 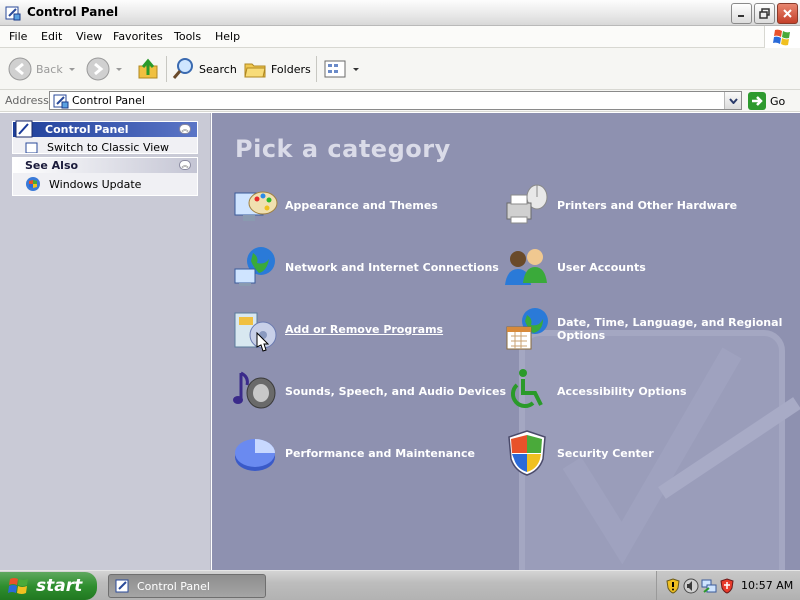 What do you see at coordinates (605, 453) in the screenshot?
I see `category-security-center-label: Security Center` at bounding box center [605, 453].